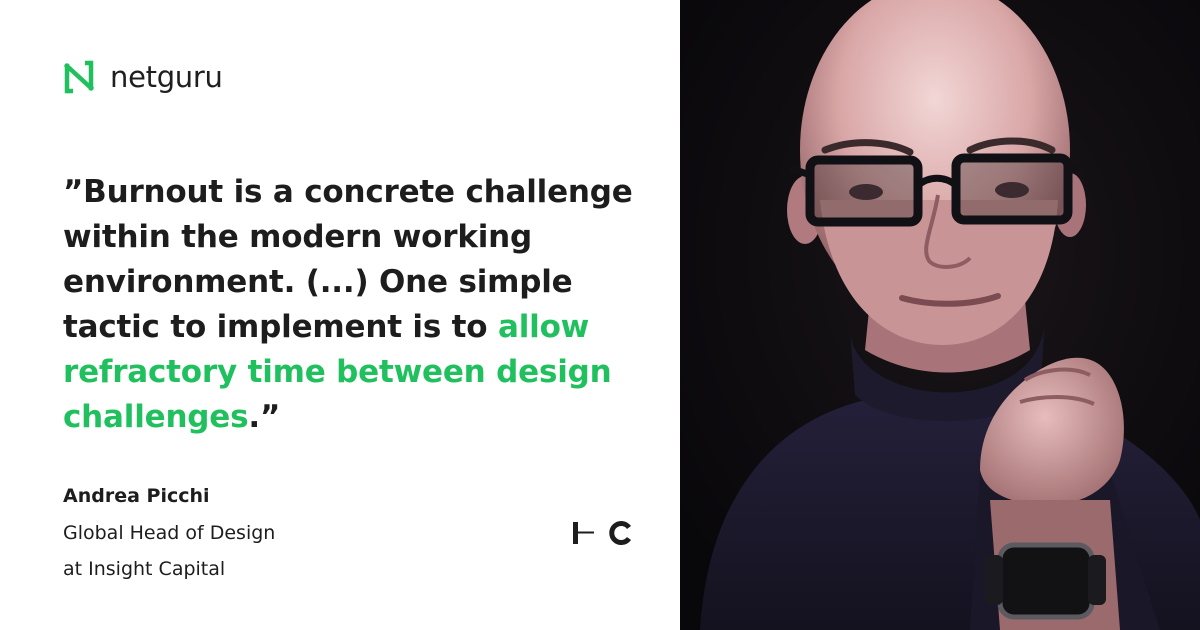  Describe the element at coordinates (144, 569) in the screenshot. I see `author-role-line-2: at Insight Capital` at that location.